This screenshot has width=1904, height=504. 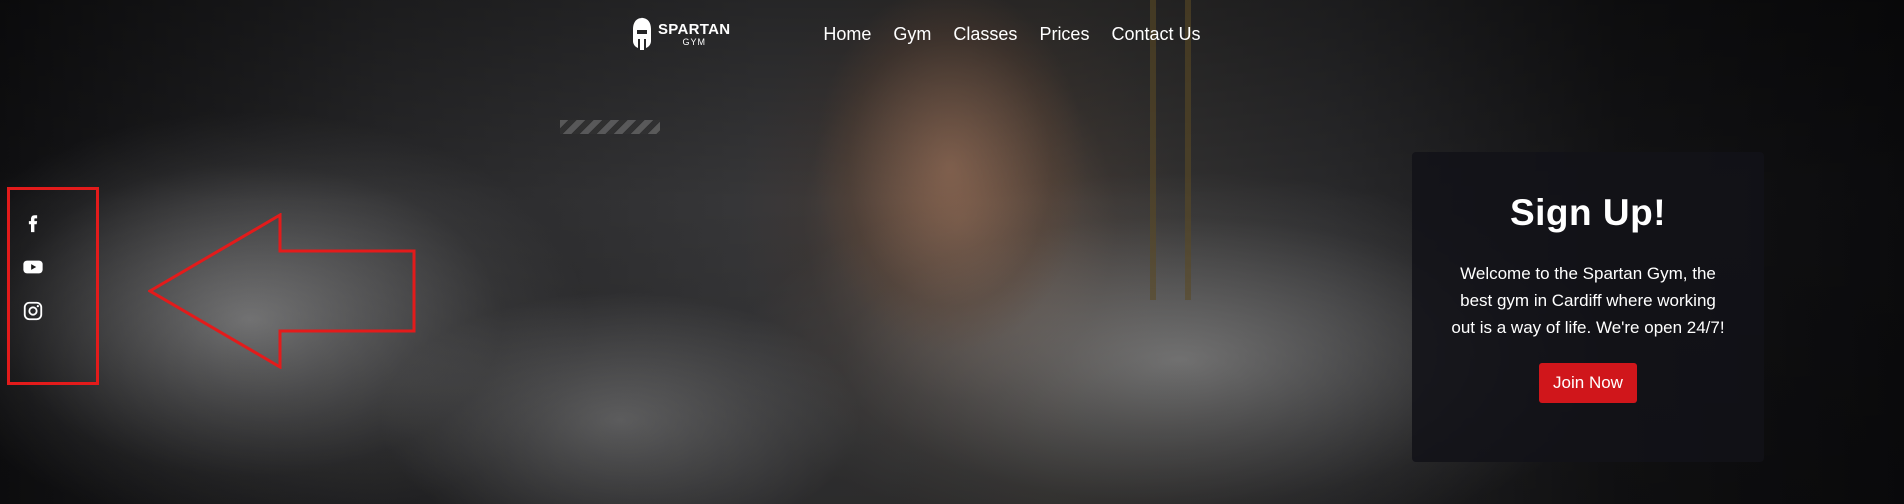 I want to click on brand-name: SPARTAN, so click(x=694, y=29).